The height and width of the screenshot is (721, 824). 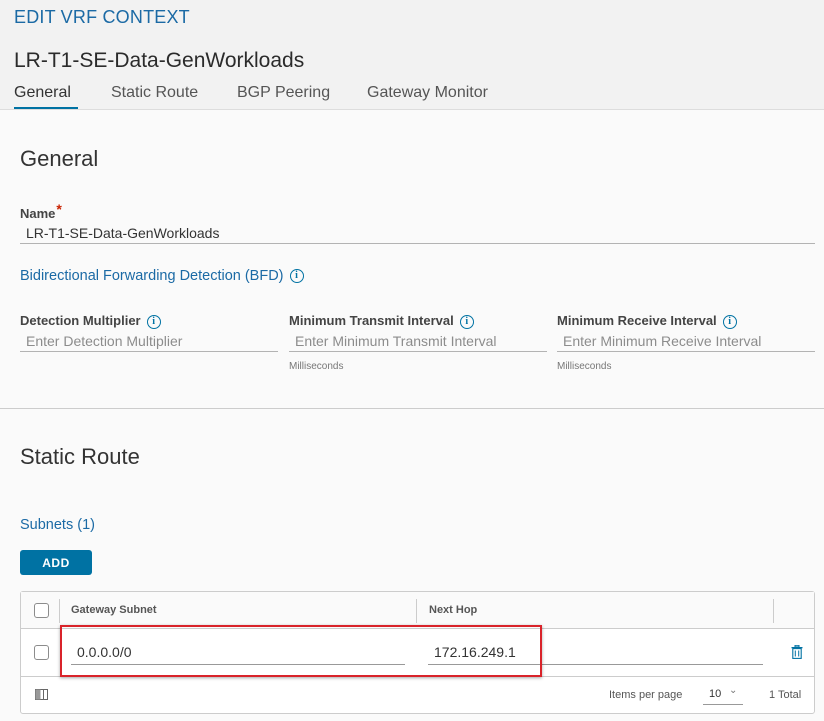 What do you see at coordinates (427, 97) in the screenshot?
I see `tab-gateway-monitor: Gateway Monitor` at bounding box center [427, 97].